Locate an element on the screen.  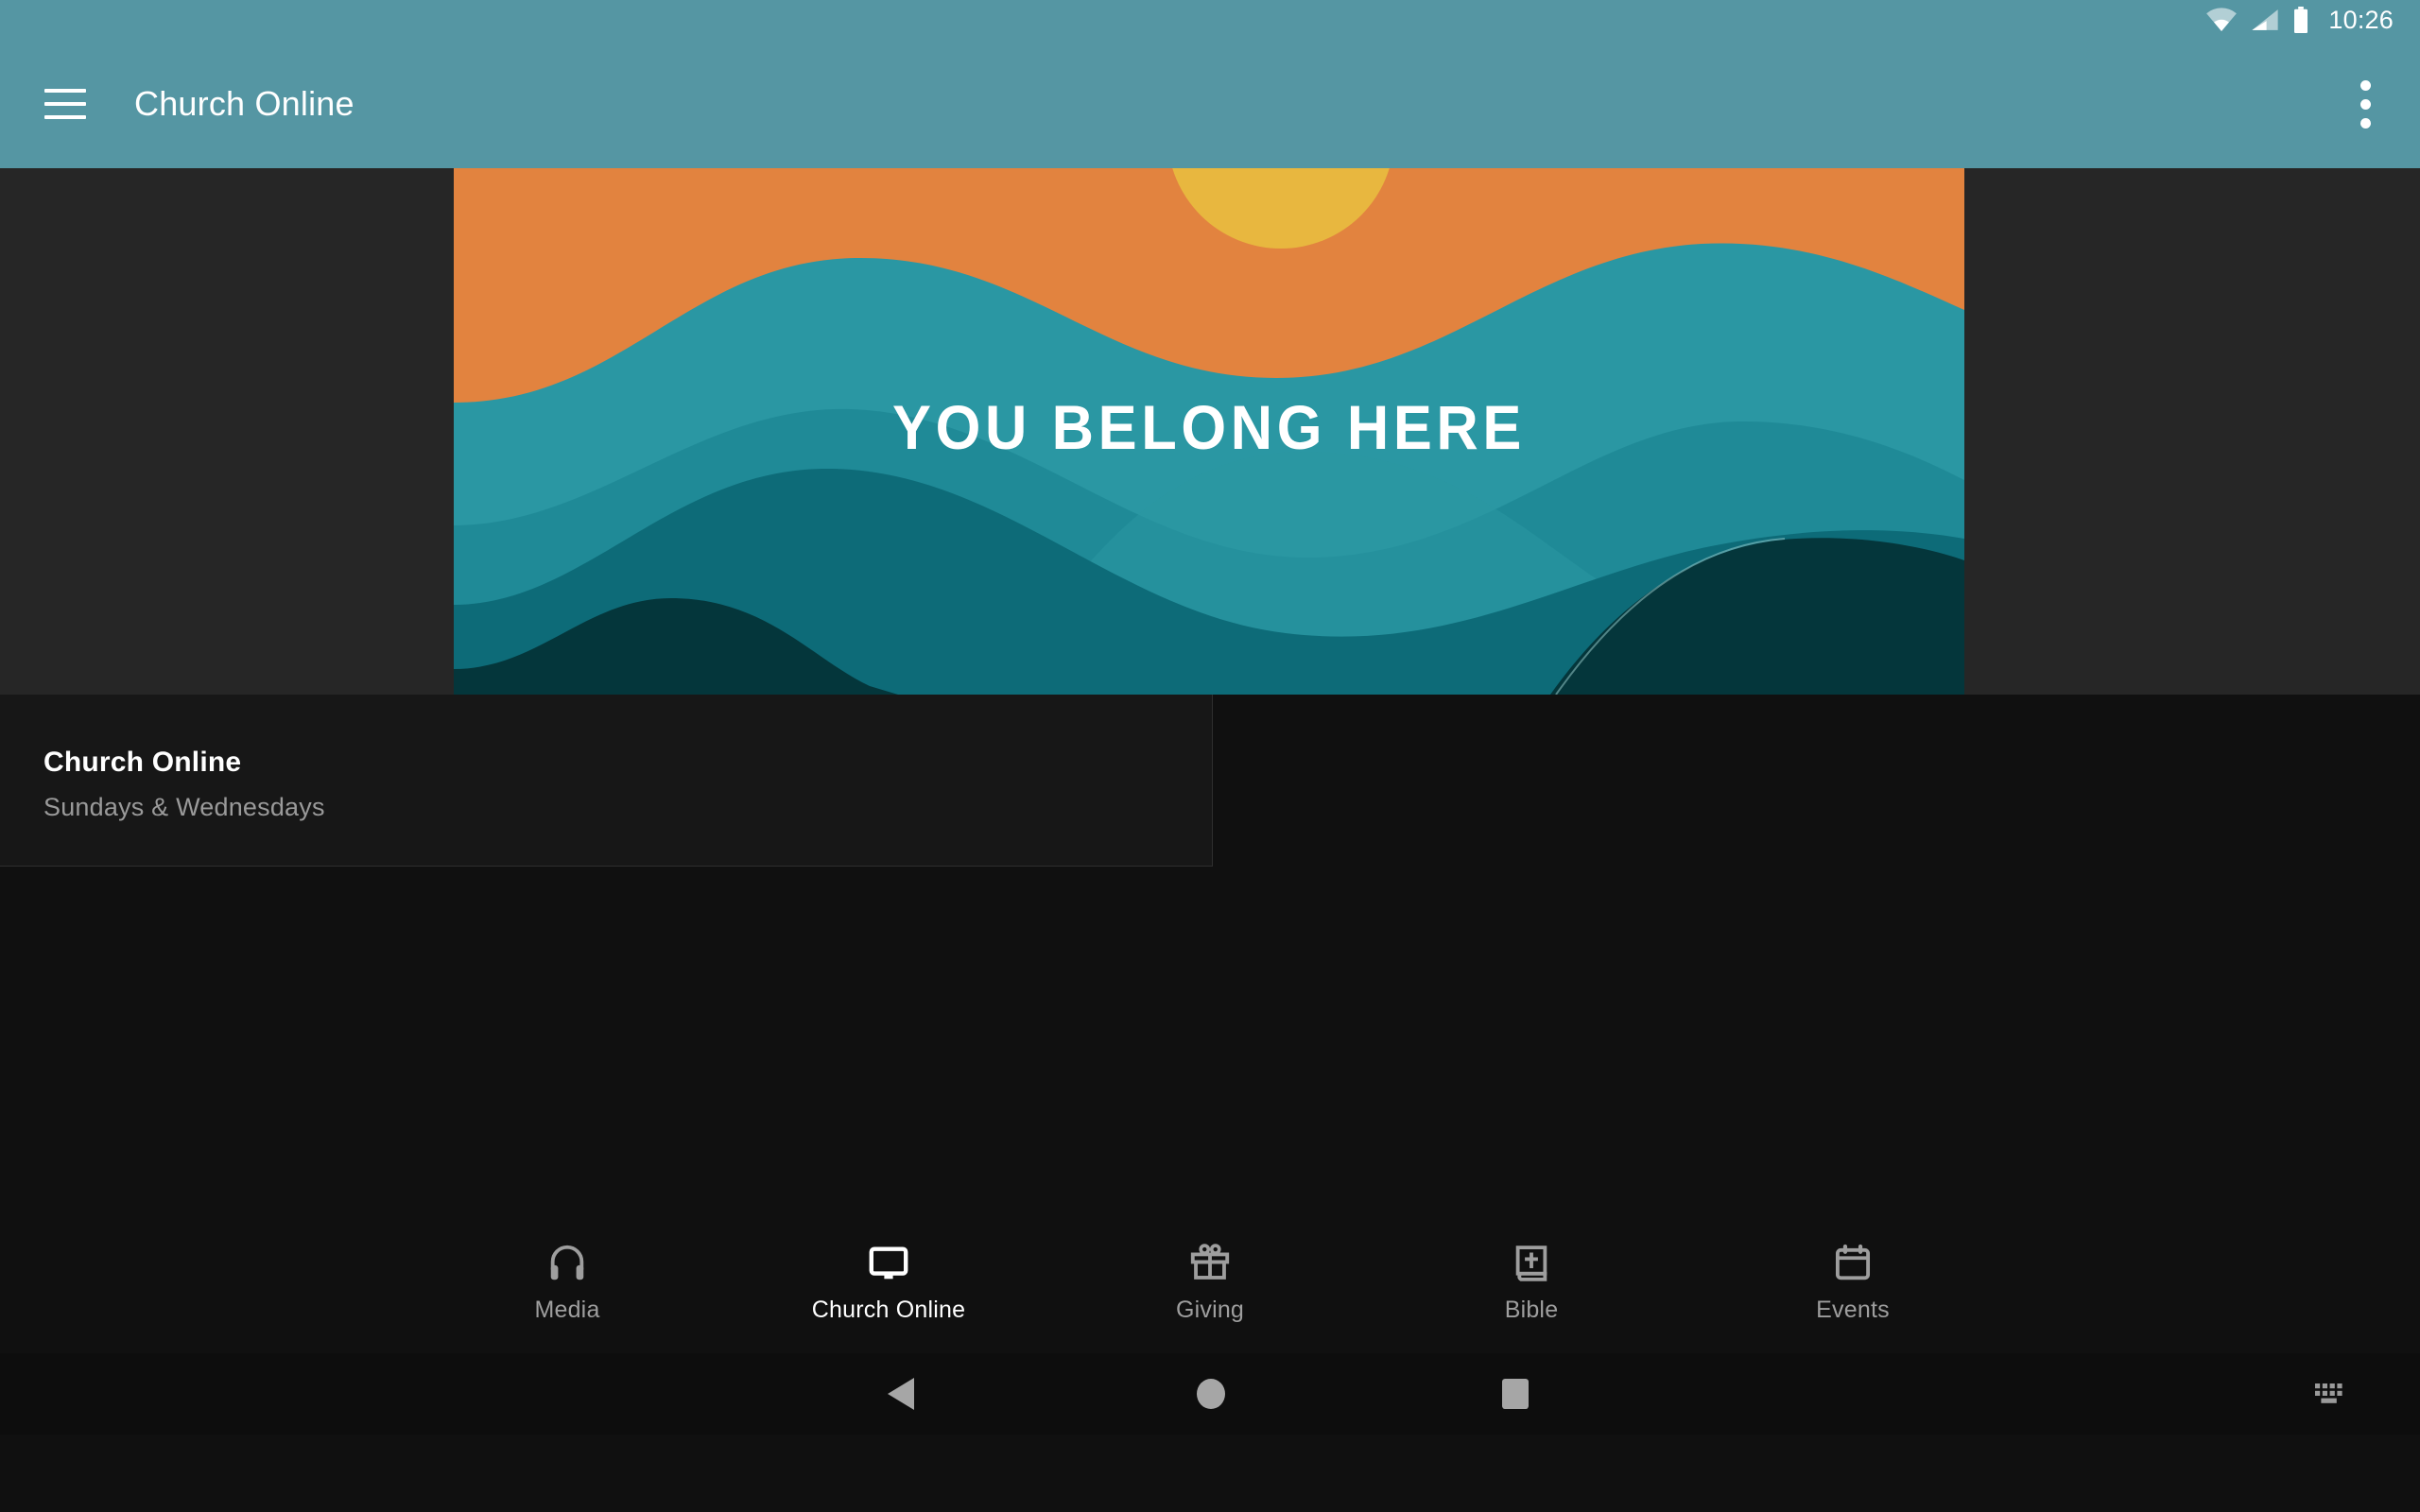
tab-events: Events is located at coordinates (1853, 1281).